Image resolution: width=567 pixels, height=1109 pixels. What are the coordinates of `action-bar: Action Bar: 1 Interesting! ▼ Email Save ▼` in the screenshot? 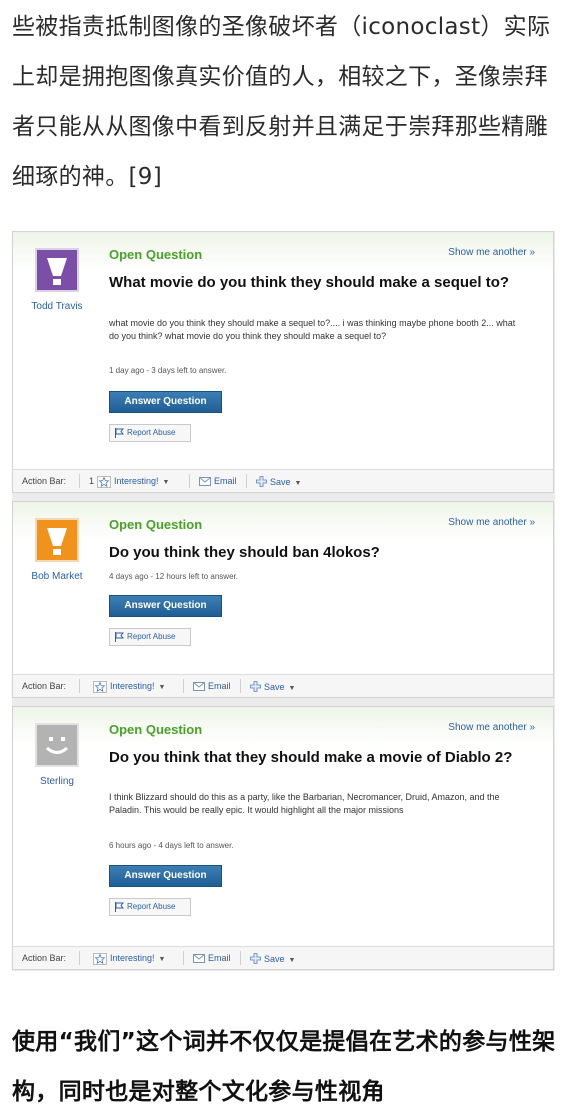 It's located at (283, 480).